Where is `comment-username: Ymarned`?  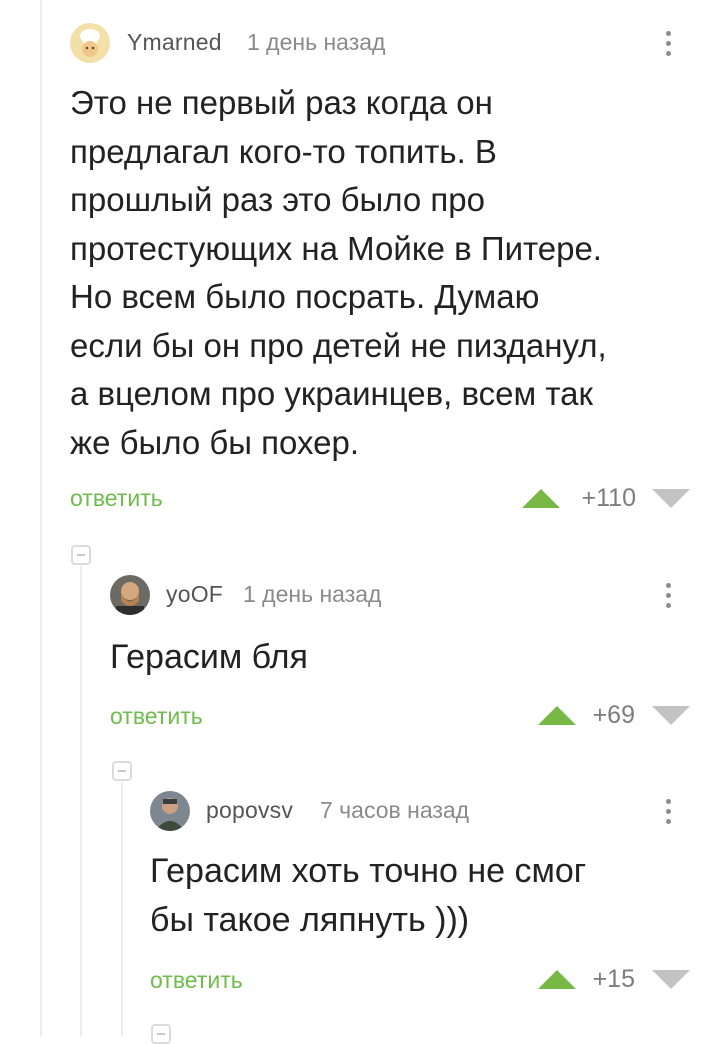
comment-username: Ymarned is located at coordinates (174, 42).